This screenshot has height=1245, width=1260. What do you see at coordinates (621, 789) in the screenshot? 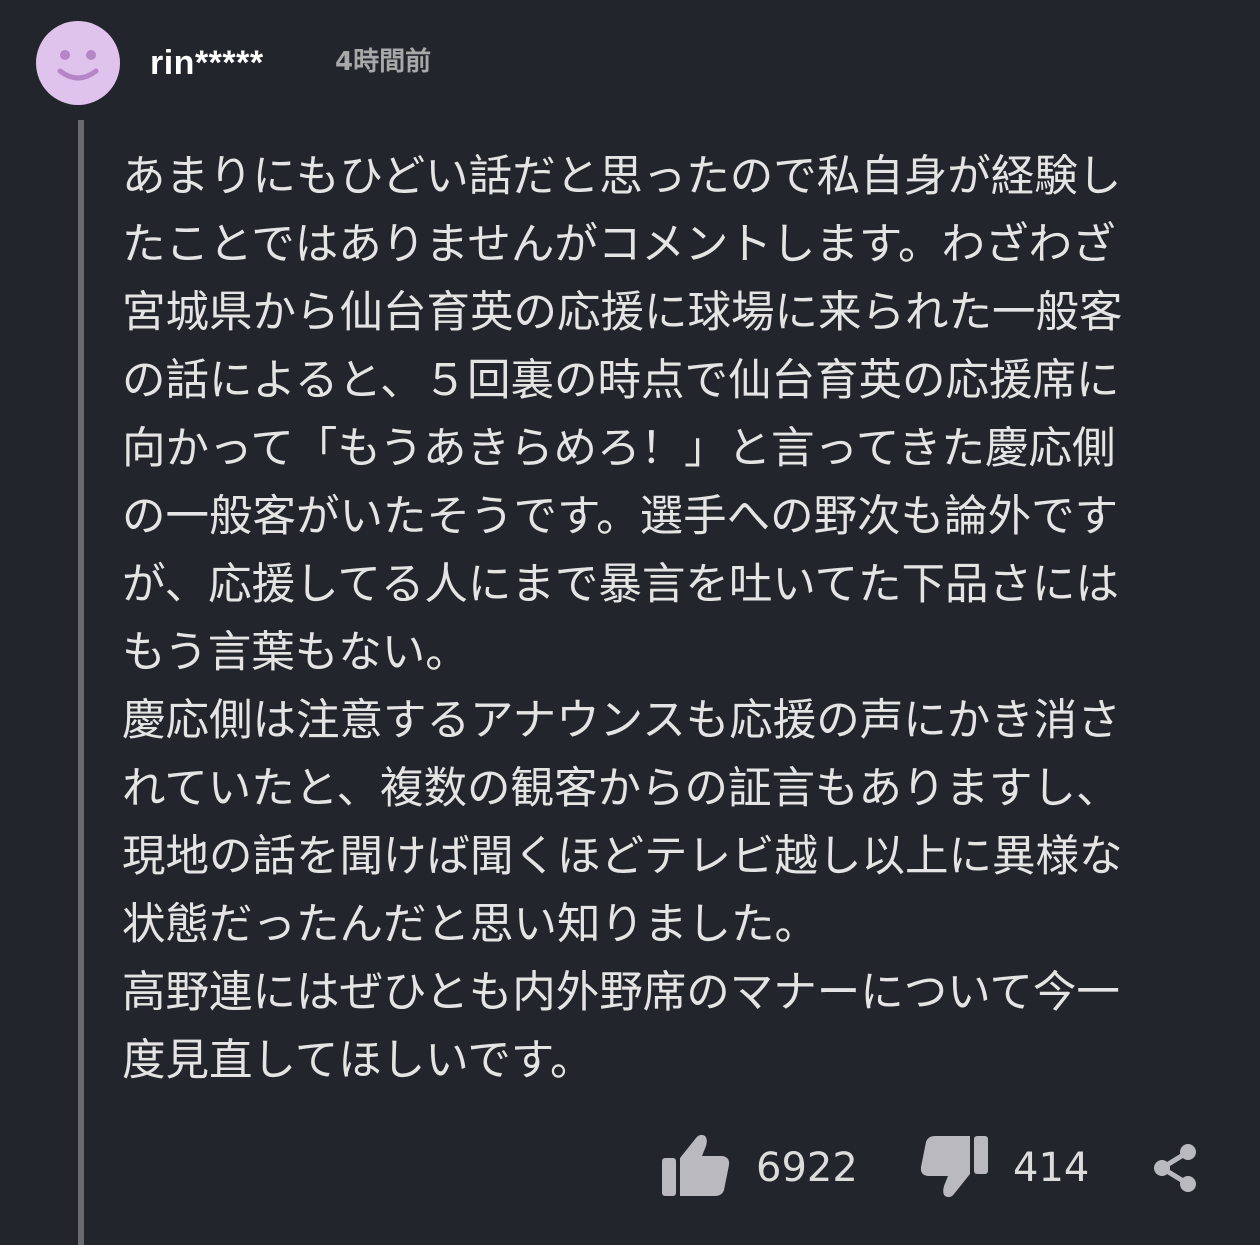
I see `comment-body-line: れていたと、複数の観客からの証言もありますし、` at bounding box center [621, 789].